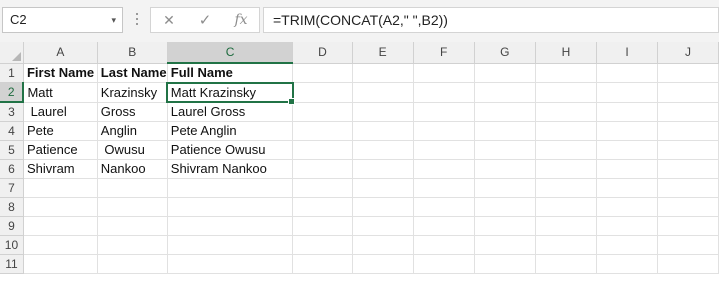  Describe the element at coordinates (566, 150) in the screenshot. I see `cell-h5` at that location.